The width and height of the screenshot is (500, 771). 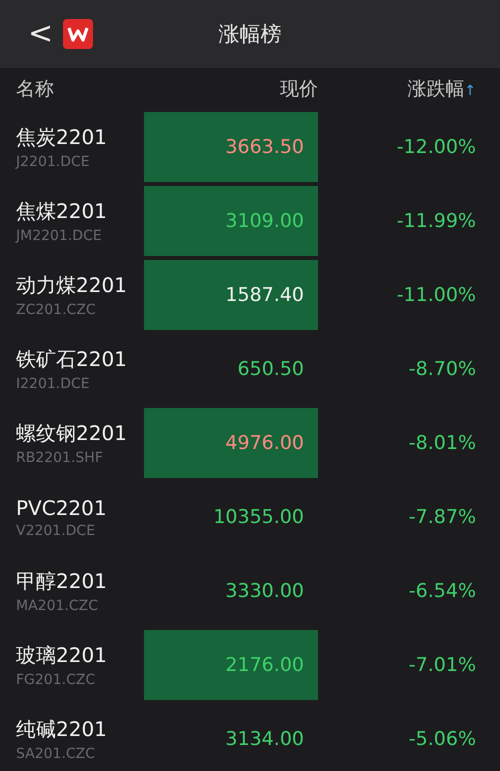 What do you see at coordinates (436, 295) in the screenshot?
I see `change-percent: -11.00%` at bounding box center [436, 295].